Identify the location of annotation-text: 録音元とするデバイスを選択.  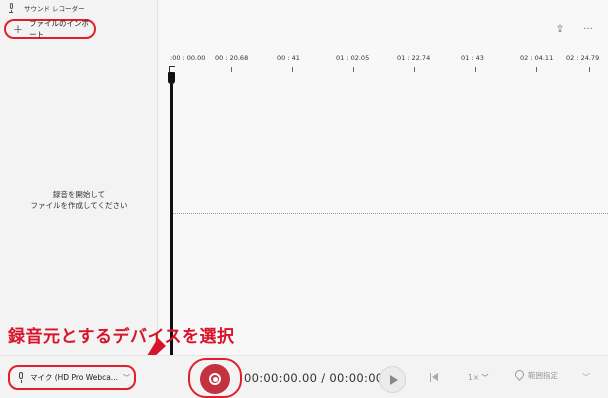
(121, 337).